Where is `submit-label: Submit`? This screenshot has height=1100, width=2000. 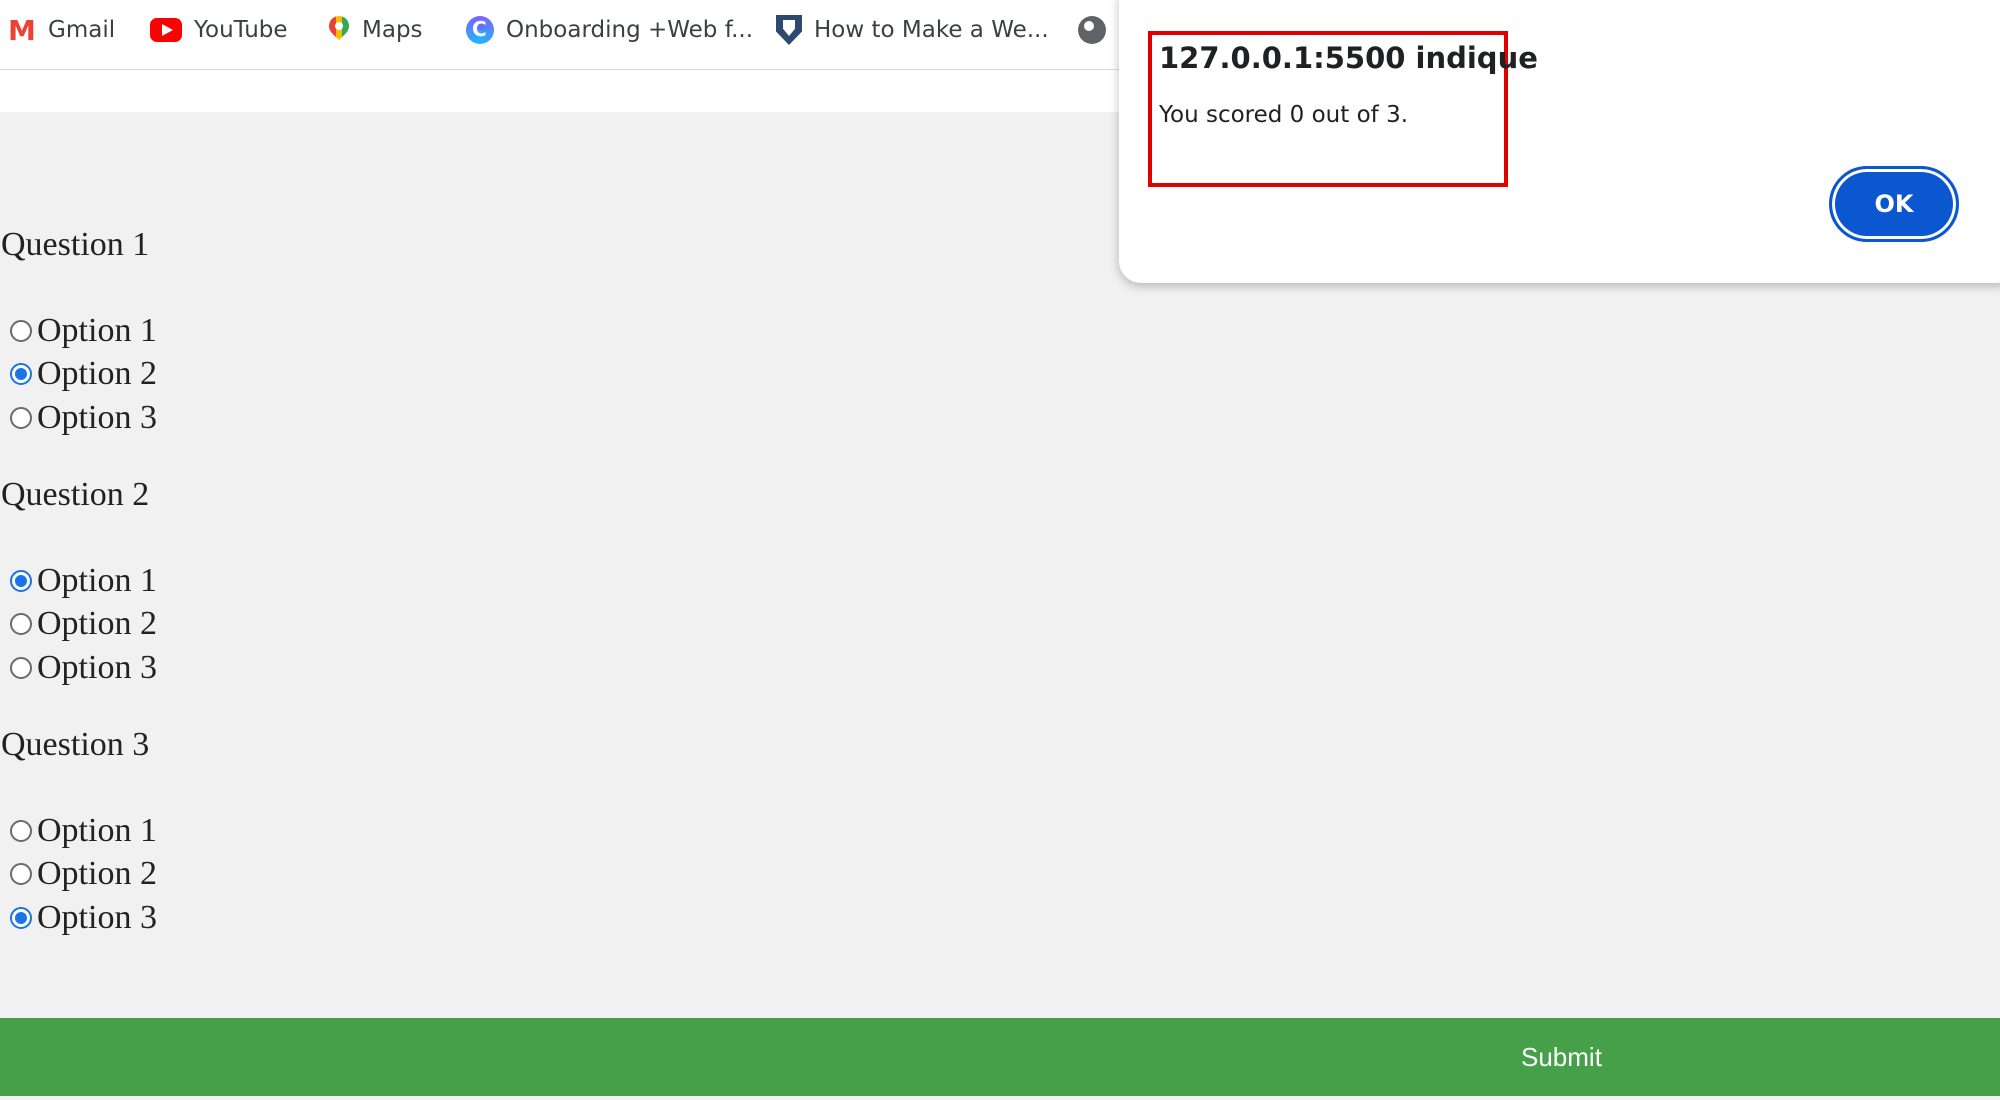
submit-label: Submit is located at coordinates (1561, 1057).